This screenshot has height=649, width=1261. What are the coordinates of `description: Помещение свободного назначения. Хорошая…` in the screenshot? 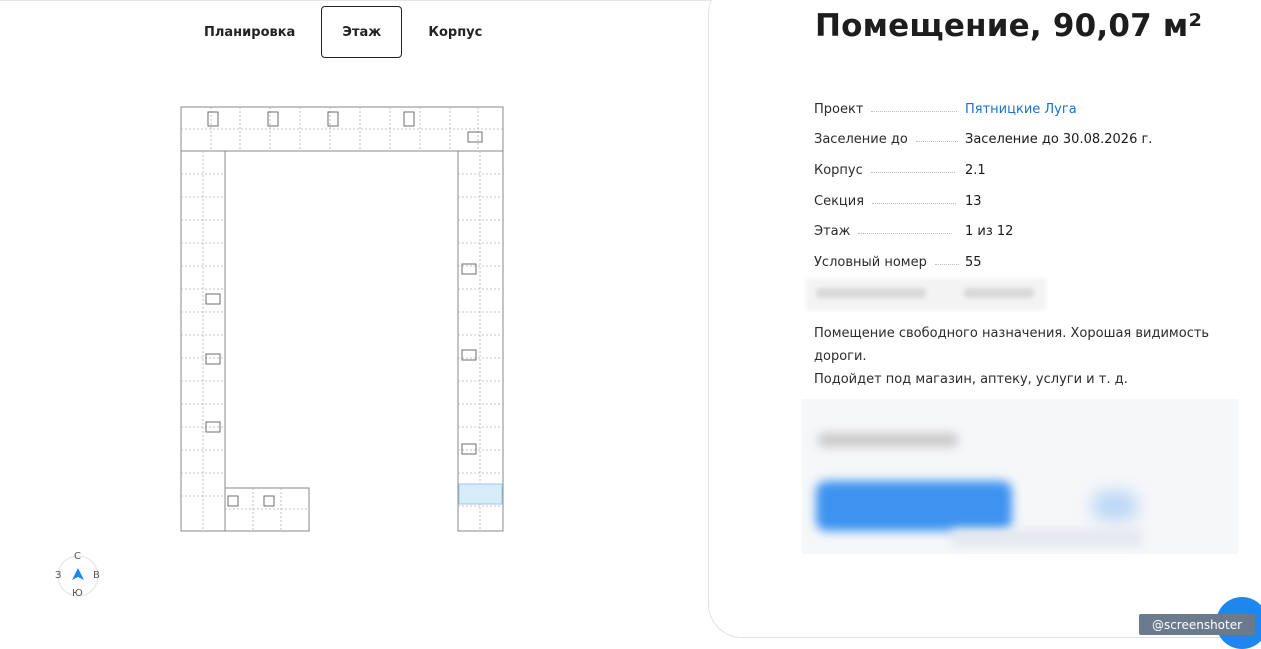 It's located at (1024, 356).